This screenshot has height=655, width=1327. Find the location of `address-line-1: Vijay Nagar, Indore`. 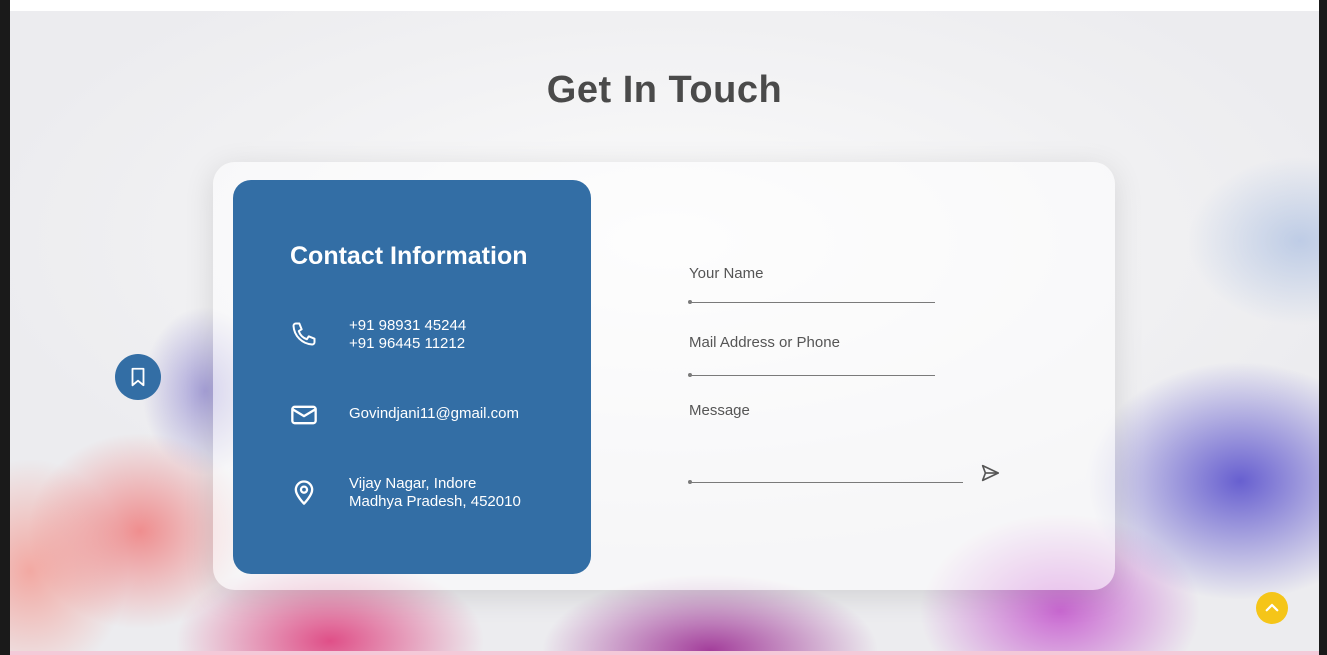

address-line-1: Vijay Nagar, Indore is located at coordinates (413, 483).